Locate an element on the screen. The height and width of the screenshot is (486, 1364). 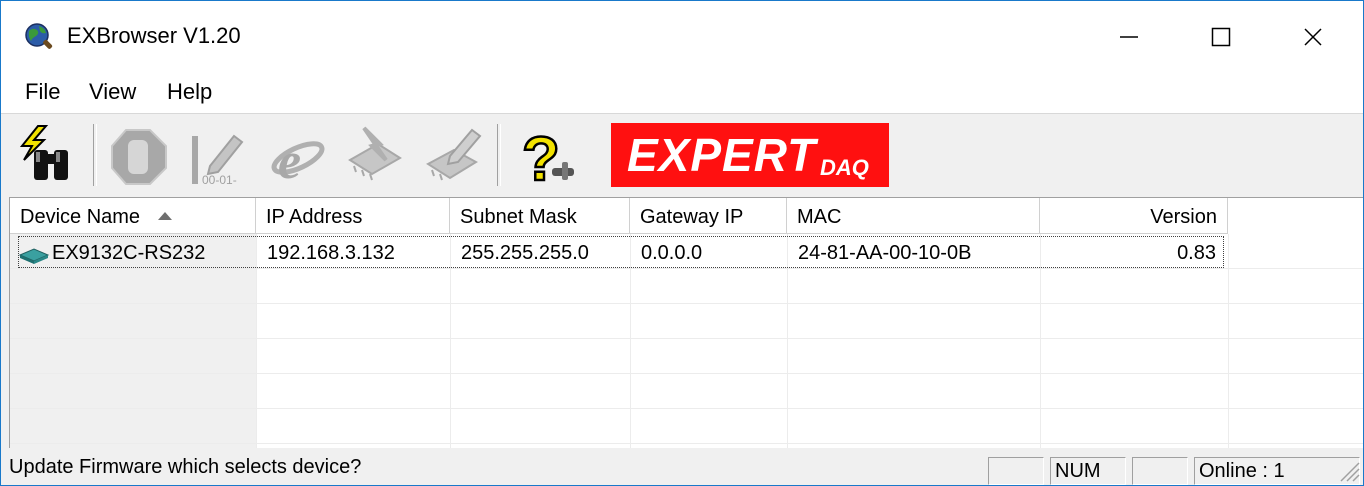
status-pane-num: NUM is located at coordinates (1088, 471).